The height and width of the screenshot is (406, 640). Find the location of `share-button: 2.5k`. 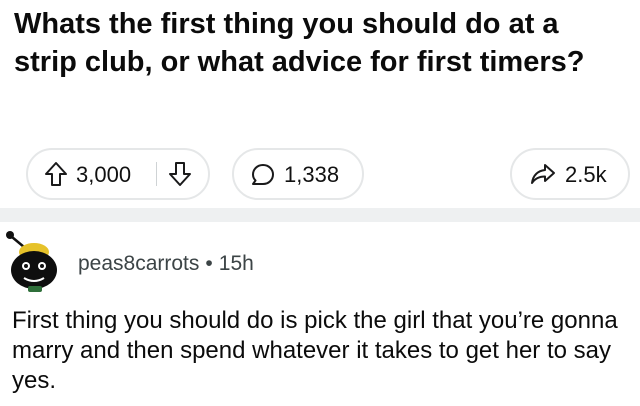

share-button: 2.5k is located at coordinates (570, 174).